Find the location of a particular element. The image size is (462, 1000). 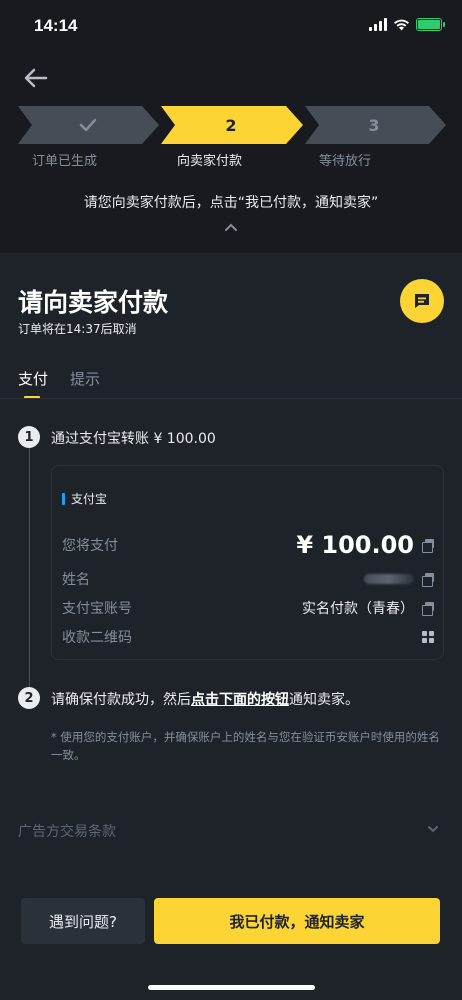

instruction-step-2-pre: 请确保付款成功，然后 is located at coordinates (121, 700).